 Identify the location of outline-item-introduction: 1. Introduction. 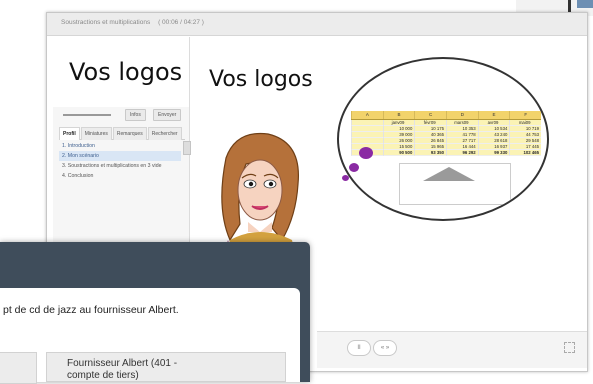
(120, 146).